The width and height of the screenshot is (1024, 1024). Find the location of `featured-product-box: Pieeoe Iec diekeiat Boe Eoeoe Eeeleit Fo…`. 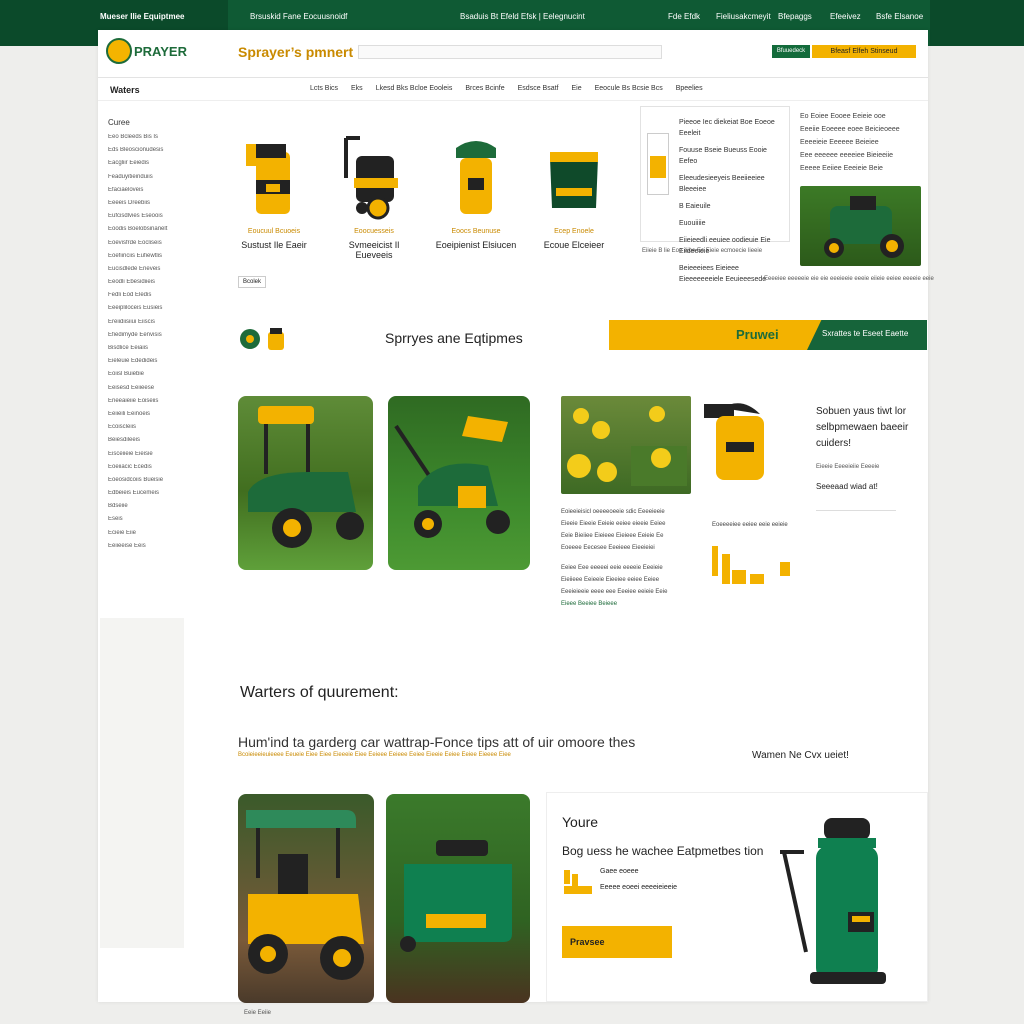

featured-product-box: Pieeoe Iec diekeiat Boe Eoeoe Eeeleit Fo… is located at coordinates (715, 194).